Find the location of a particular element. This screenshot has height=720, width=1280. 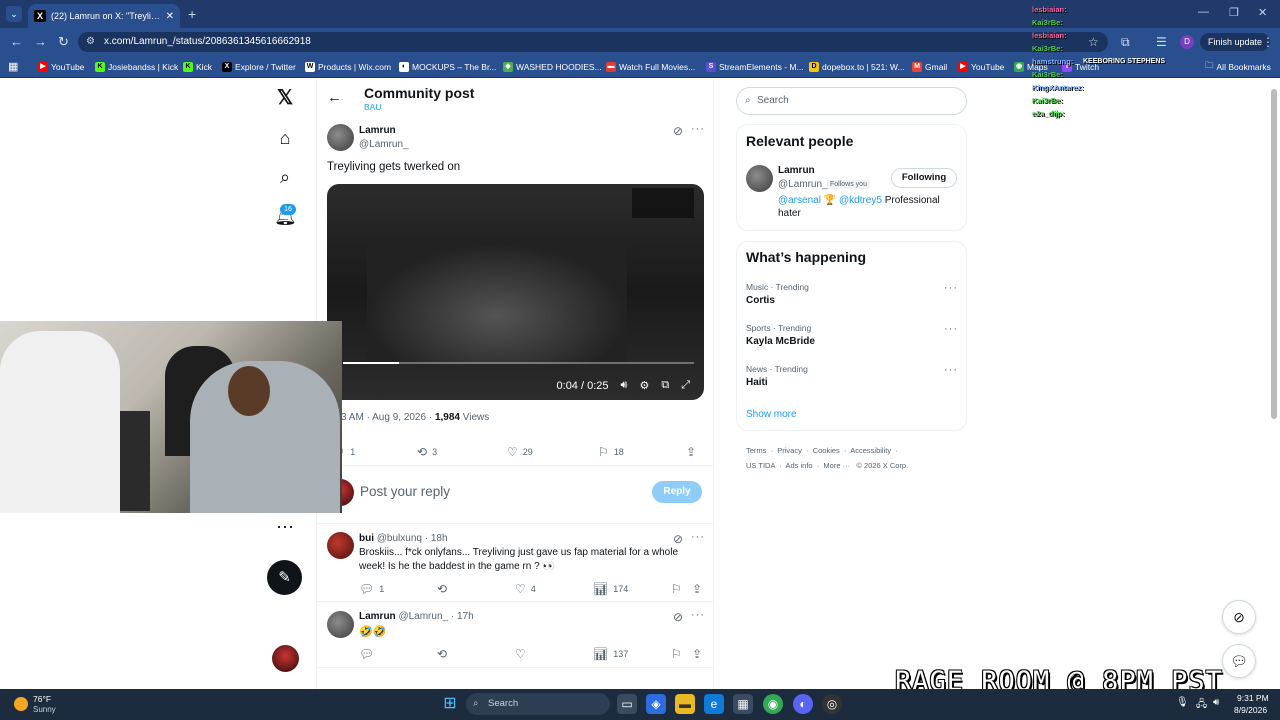

edge-icon: e is located at coordinates (714, 704).